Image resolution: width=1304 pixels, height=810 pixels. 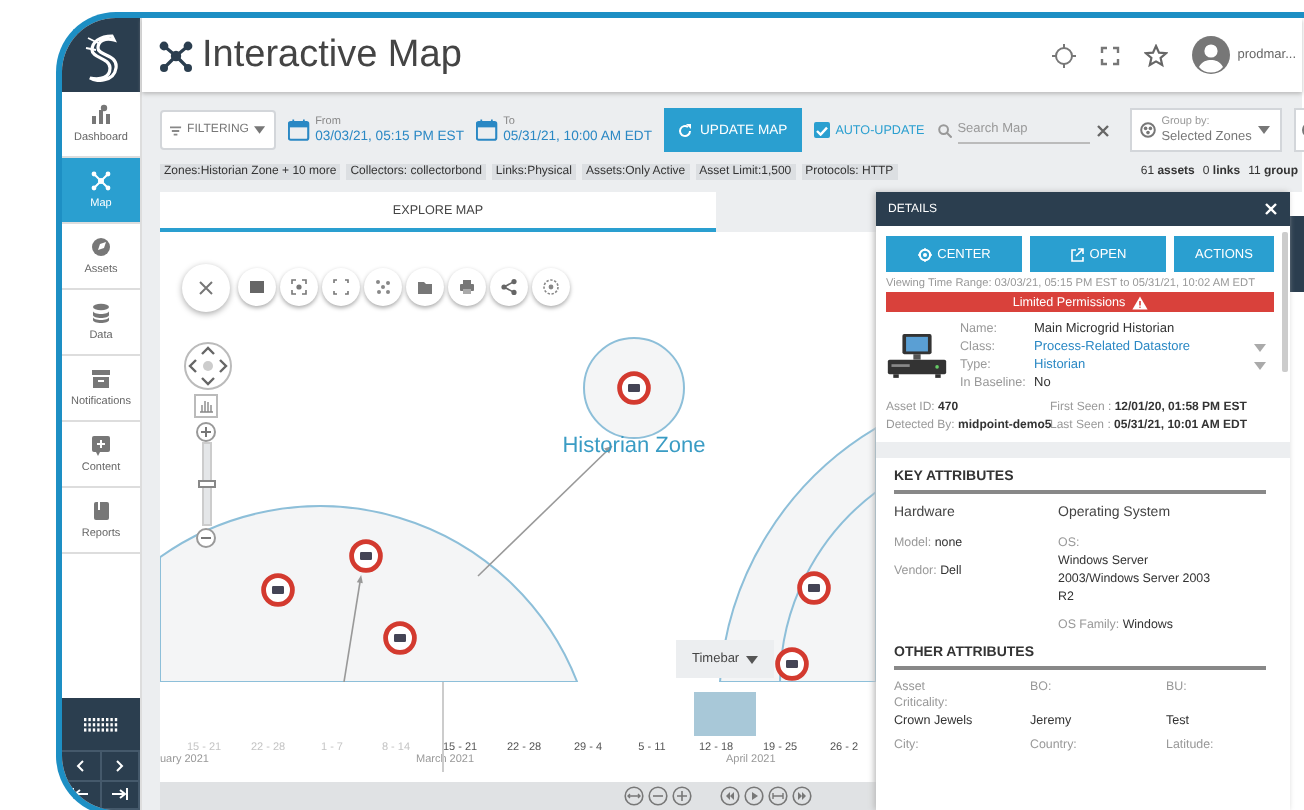 What do you see at coordinates (101, 511) in the screenshot?
I see `book-icon` at bounding box center [101, 511].